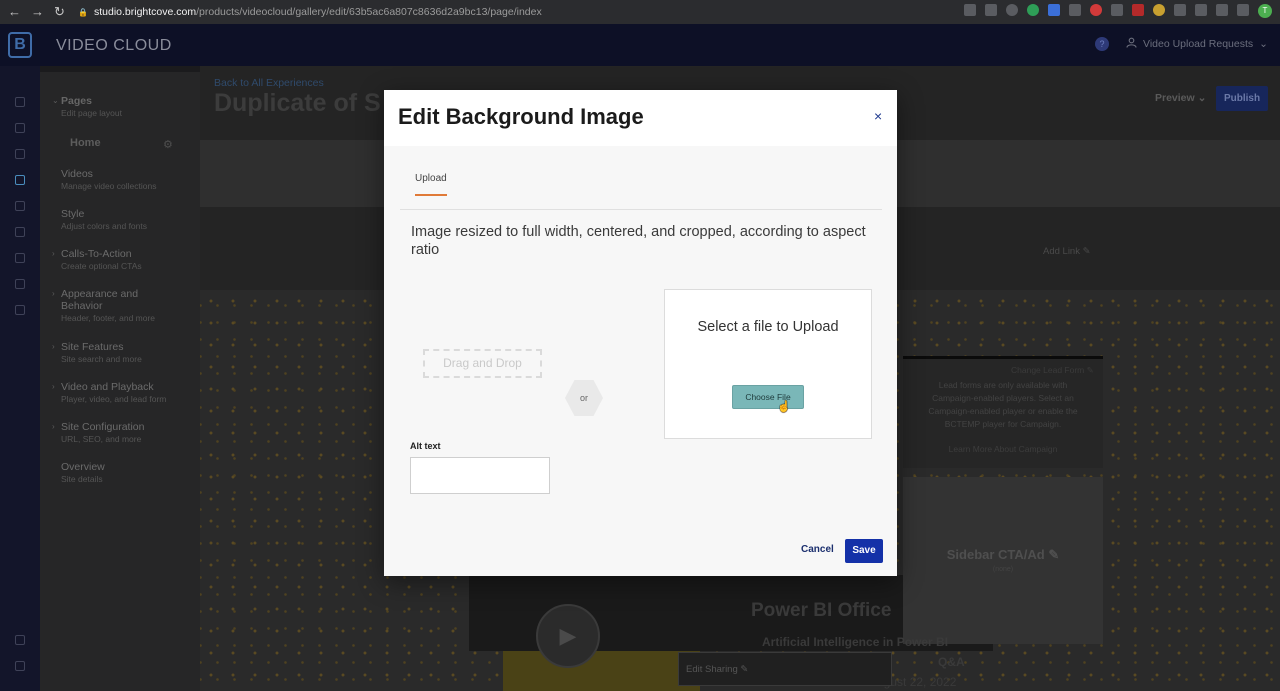  Describe the element at coordinates (1067, 251) in the screenshot. I see `add-link-button: Add Link ✎` at that location.